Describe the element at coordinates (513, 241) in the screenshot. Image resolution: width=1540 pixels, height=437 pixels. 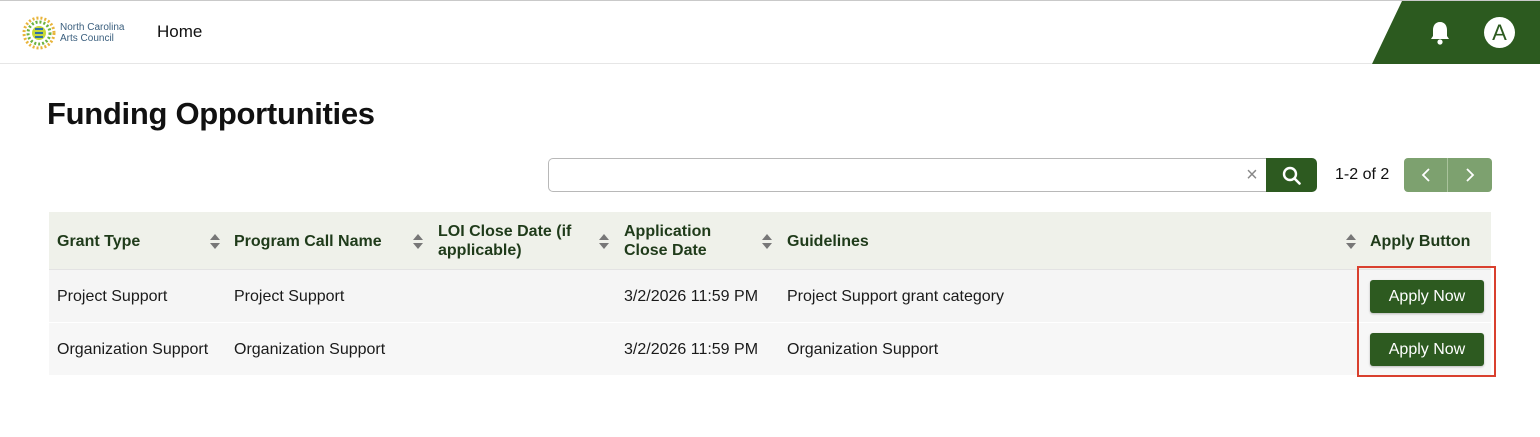
I see `column-header-loi-close-date: LOI Close Date (if applicable)` at that location.